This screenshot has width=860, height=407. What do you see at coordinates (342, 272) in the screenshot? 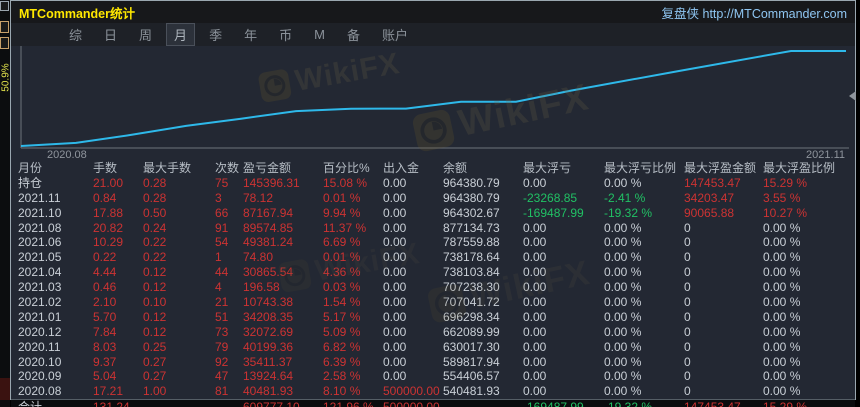
I see `cell: 4.36 %` at bounding box center [342, 272].